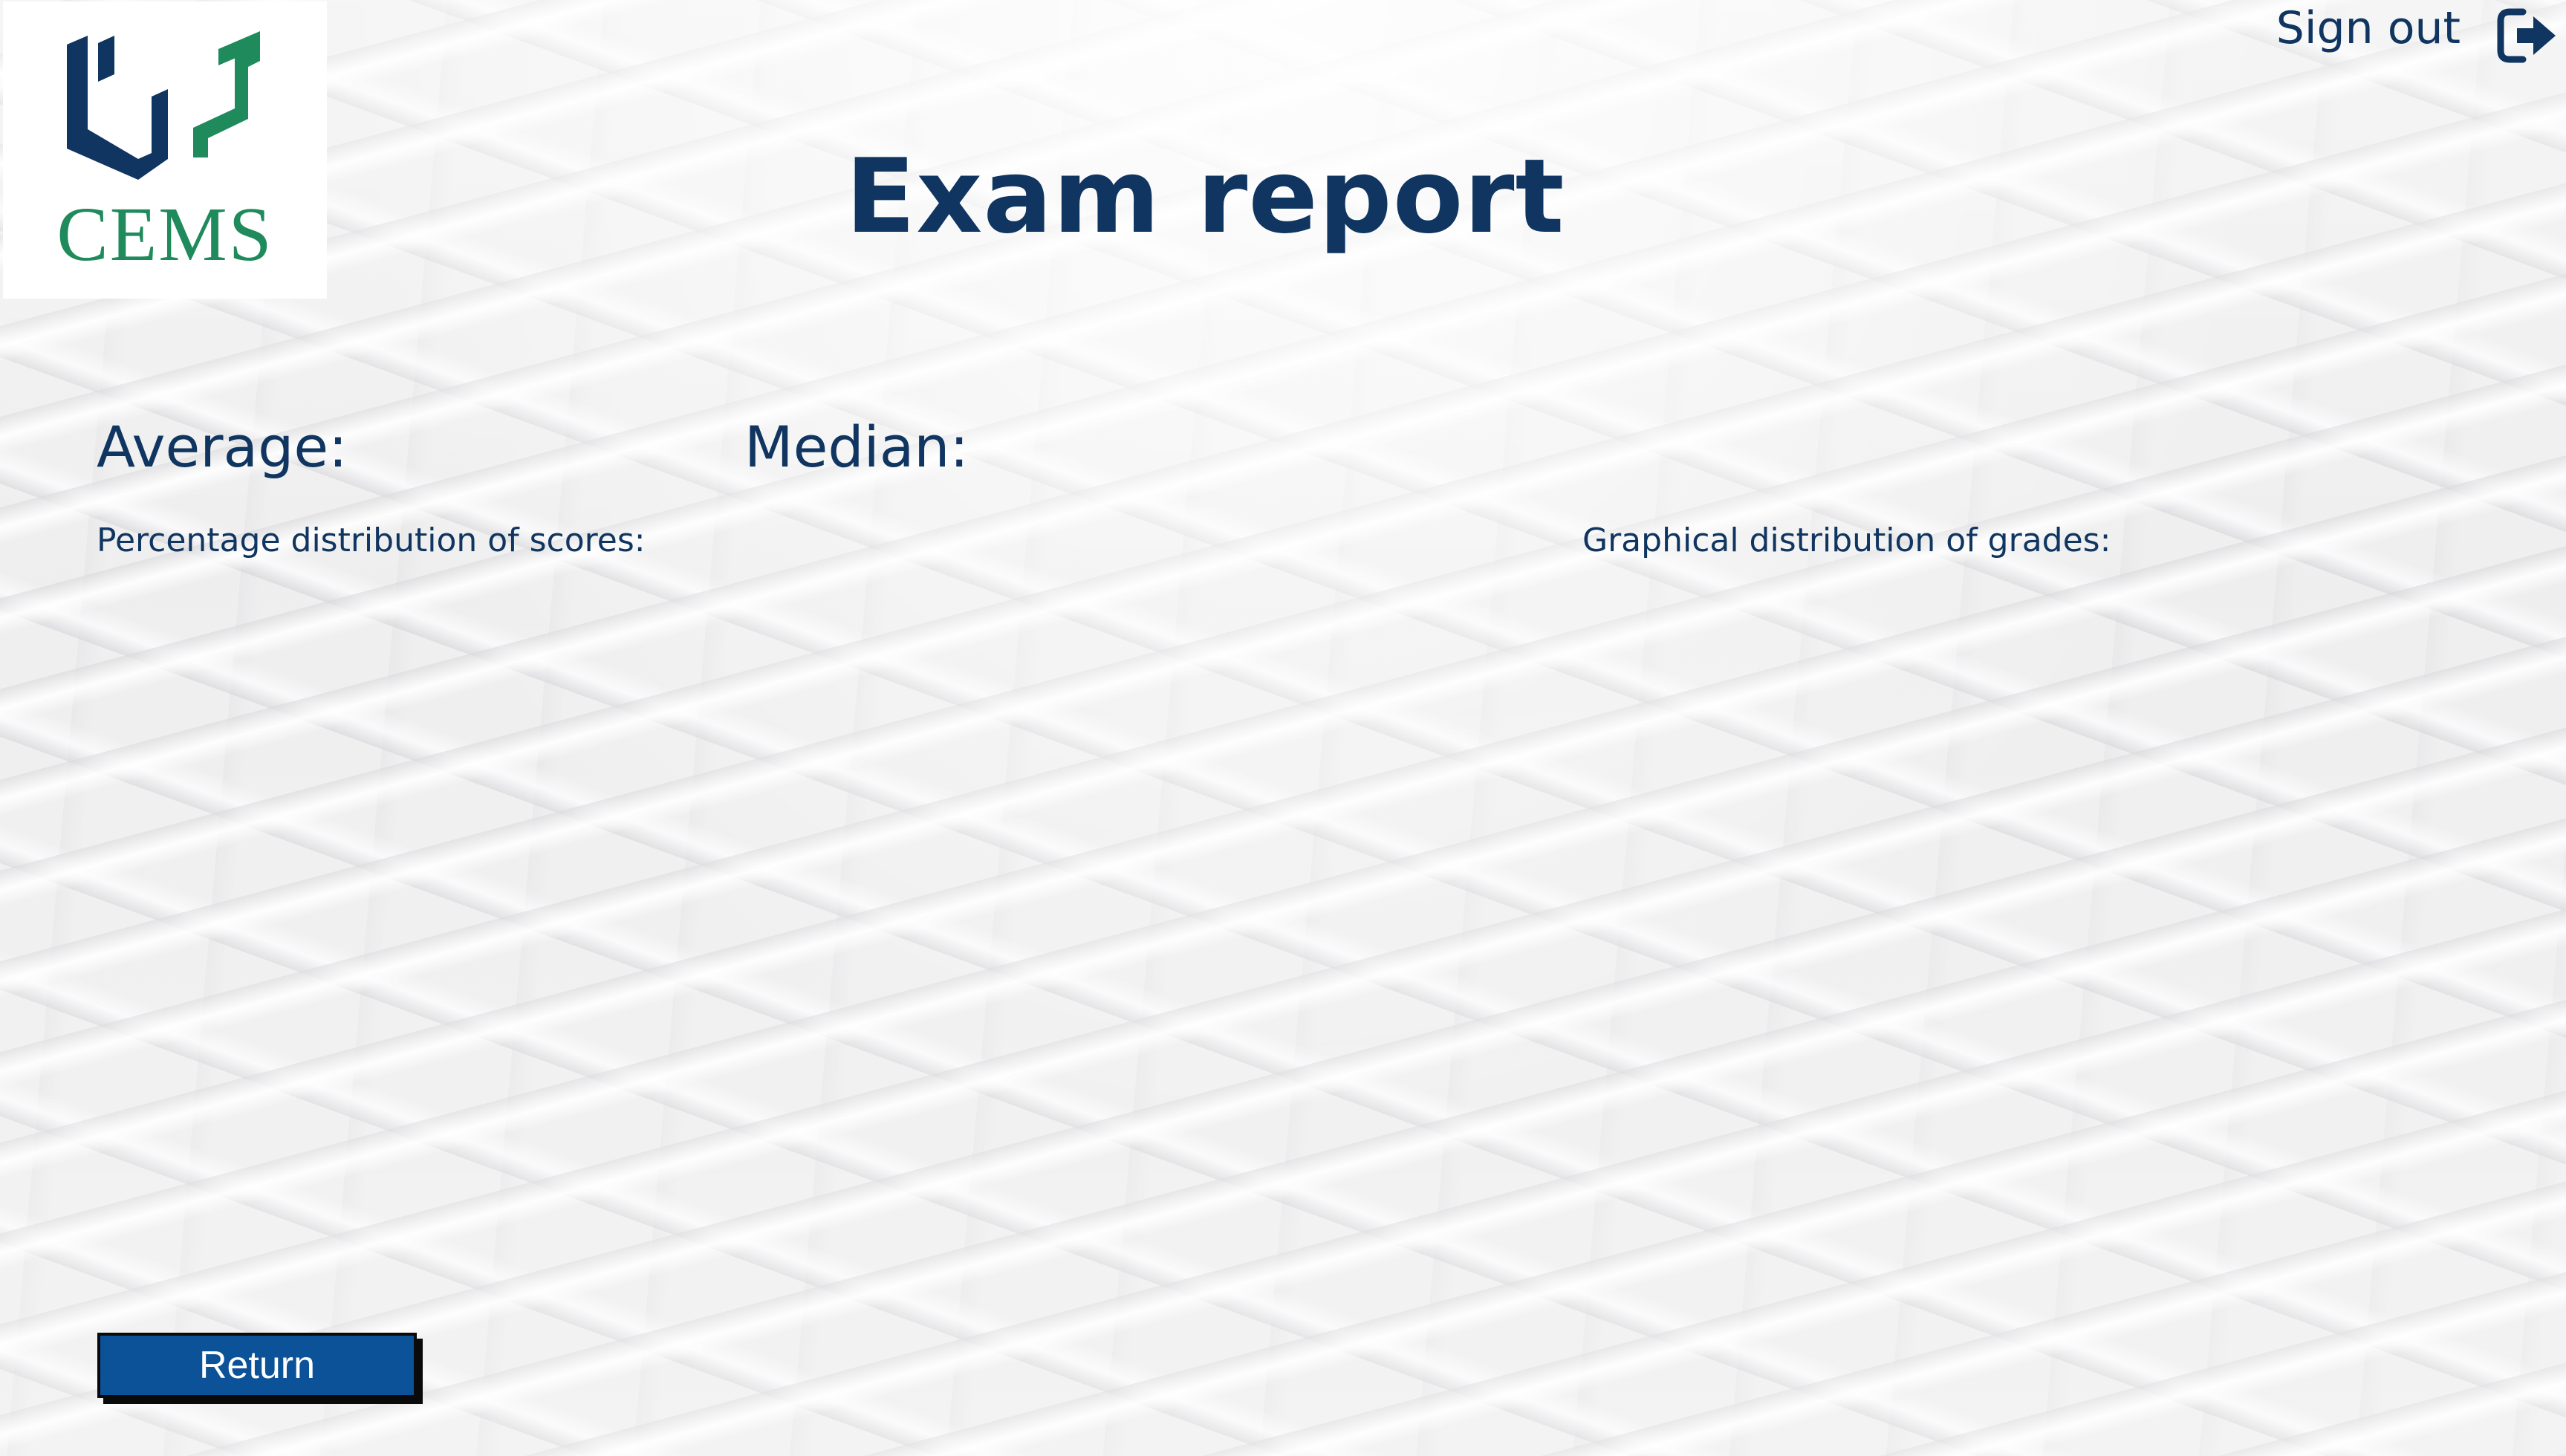  What do you see at coordinates (857, 447) in the screenshot?
I see `median-label: Median:` at bounding box center [857, 447].